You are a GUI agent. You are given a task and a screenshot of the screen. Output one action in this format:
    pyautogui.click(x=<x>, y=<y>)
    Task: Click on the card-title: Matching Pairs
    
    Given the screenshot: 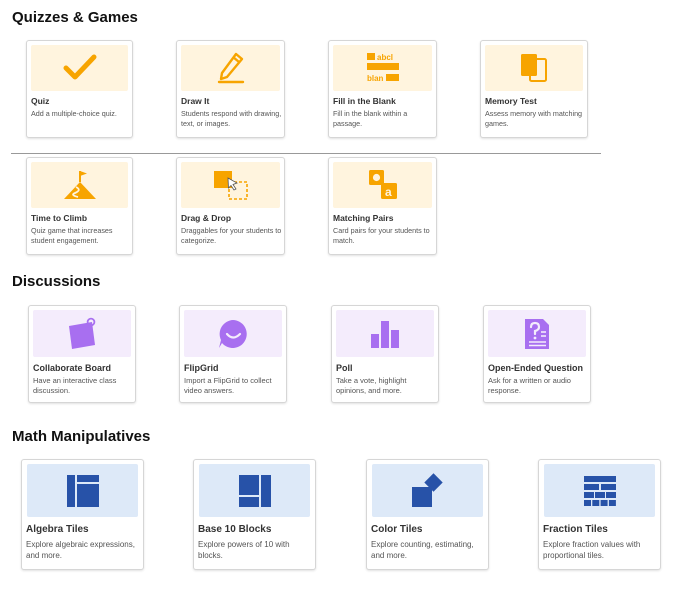 What is the action you would take?
    pyautogui.click(x=363, y=218)
    